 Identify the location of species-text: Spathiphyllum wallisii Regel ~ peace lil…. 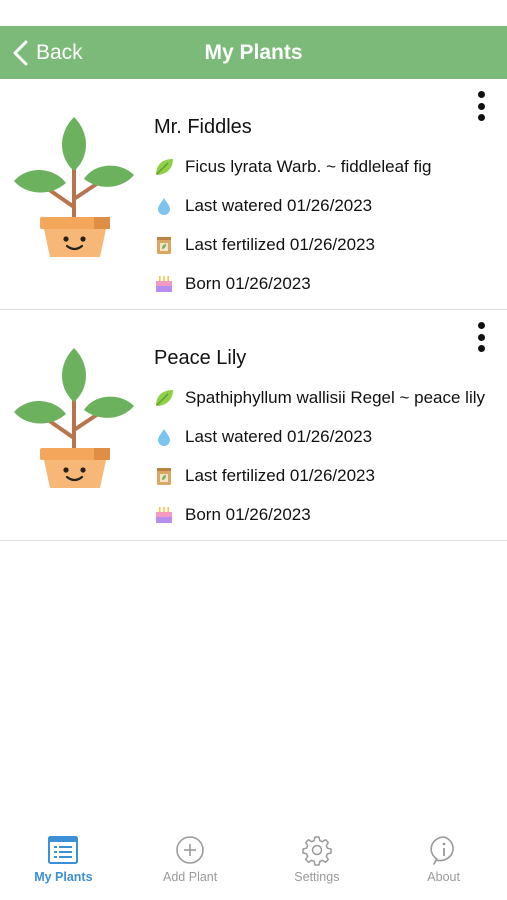
(335, 397).